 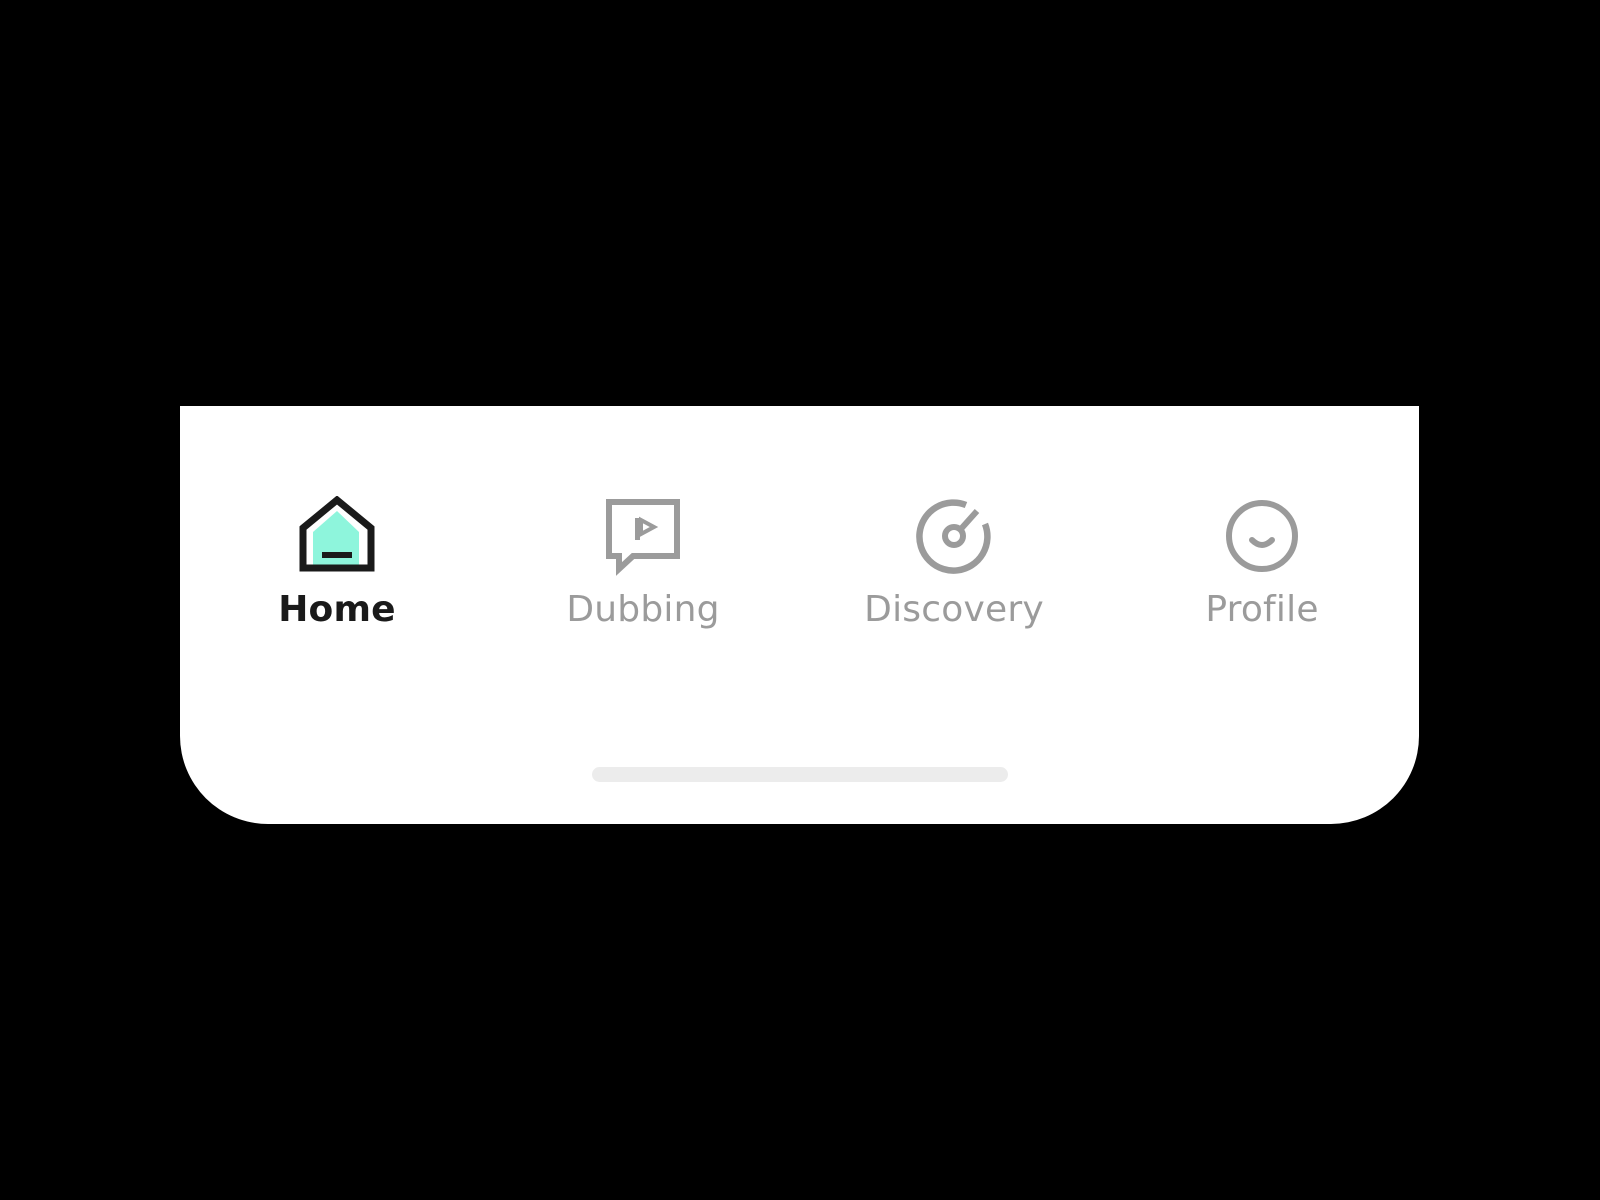 I want to click on home-indicator, so click(x=800, y=774).